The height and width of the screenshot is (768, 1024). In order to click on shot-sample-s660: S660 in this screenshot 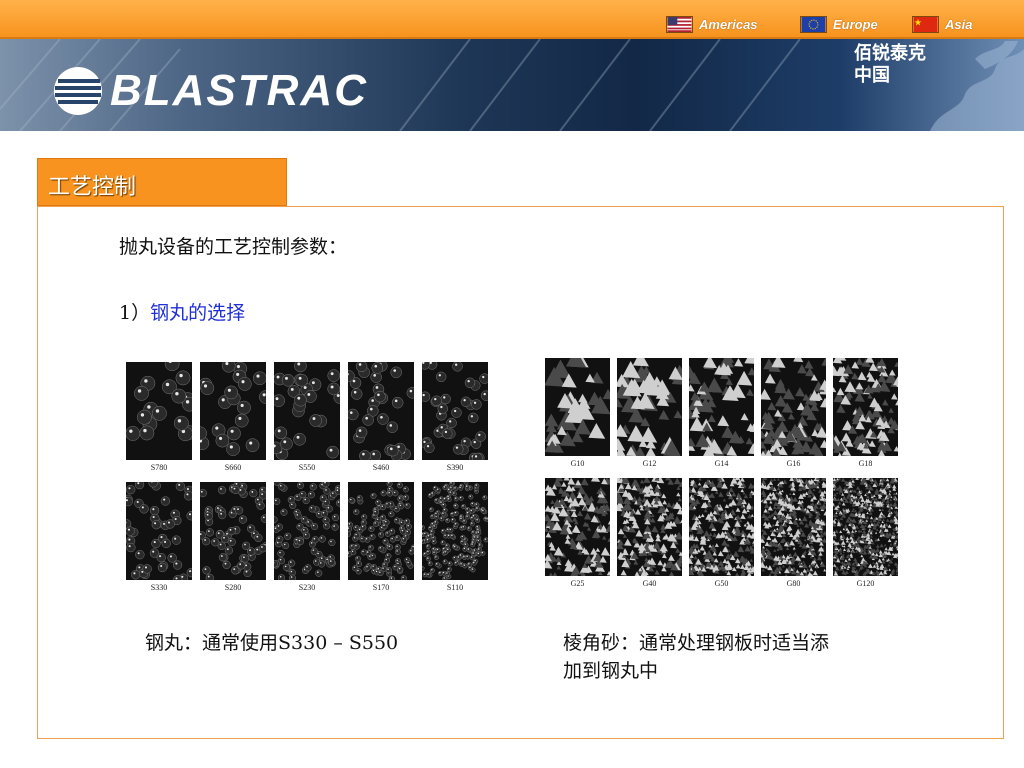, I will do `click(233, 417)`.